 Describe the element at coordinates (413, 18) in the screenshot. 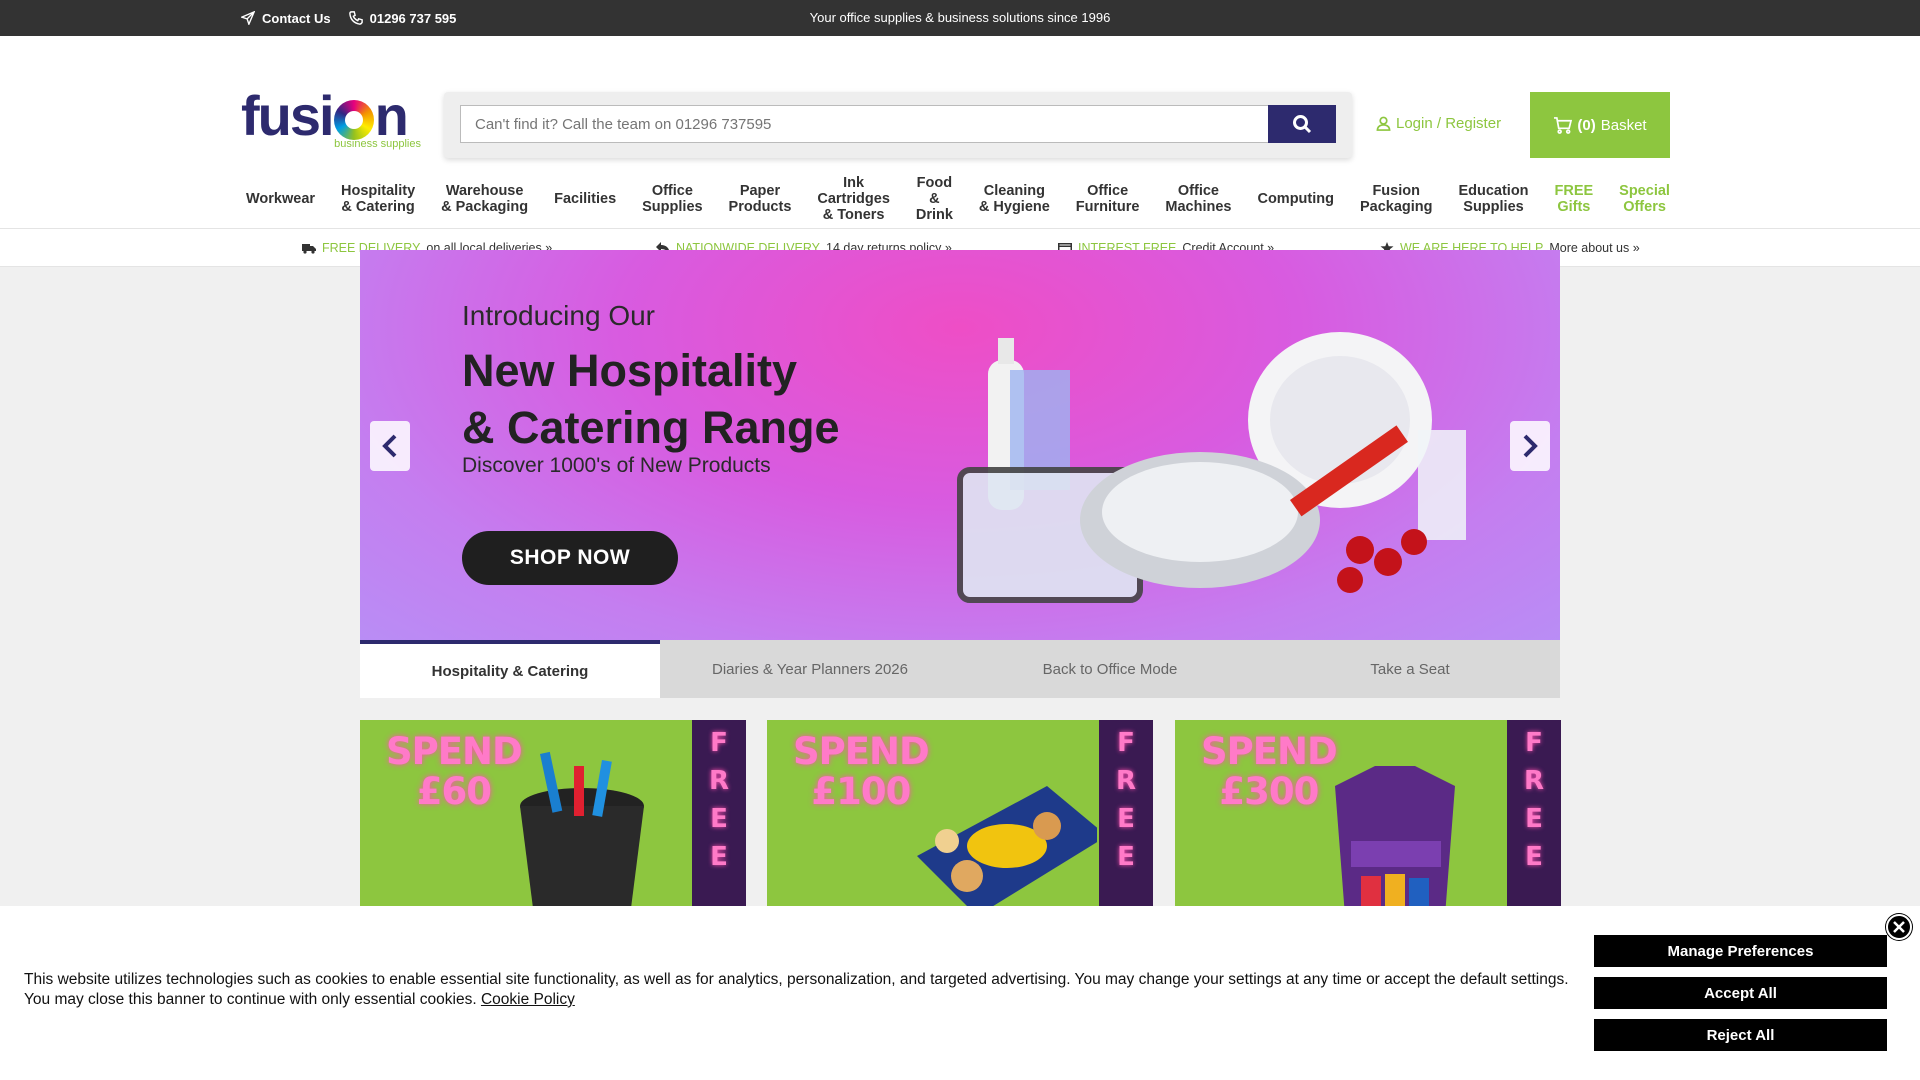

I see `phone-number: 01296 737 595` at that location.